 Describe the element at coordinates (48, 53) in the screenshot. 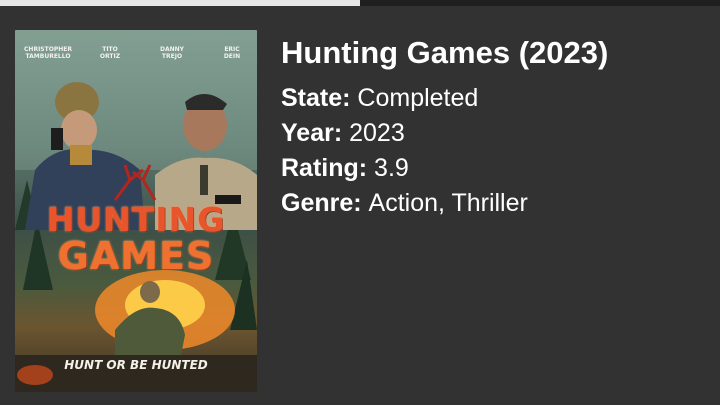

I see `poster-cast-name: CHRISTOPHER TAMBURELLO` at that location.